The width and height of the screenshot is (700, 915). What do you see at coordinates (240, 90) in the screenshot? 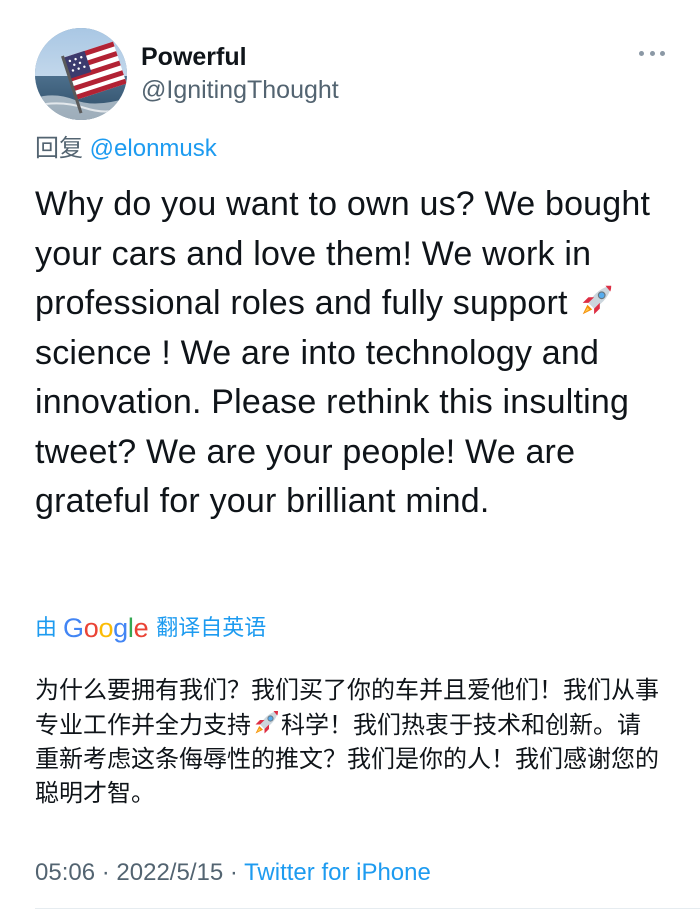
I see `user-handle: @IgnitingThought` at bounding box center [240, 90].